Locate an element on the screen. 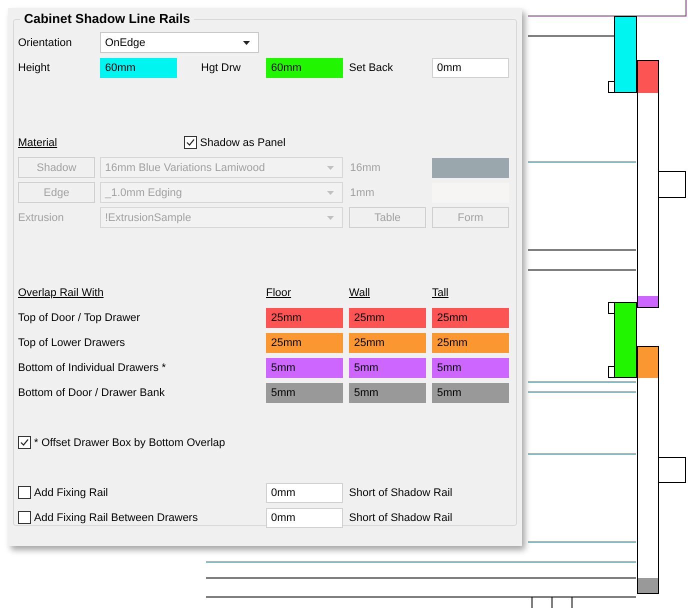 This screenshot has width=694, height=608. panel-title: Cabinet Shadow Line Rails is located at coordinates (107, 19).